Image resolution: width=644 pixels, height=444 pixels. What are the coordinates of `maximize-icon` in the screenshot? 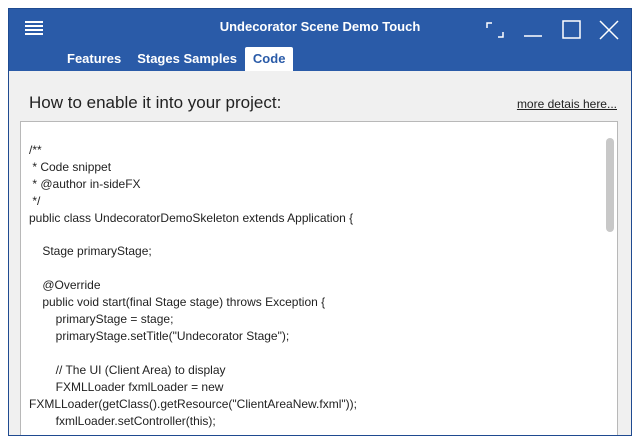 It's located at (571, 30).